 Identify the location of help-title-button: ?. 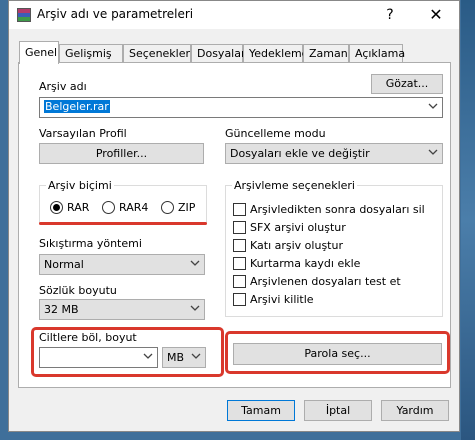
(390, 15).